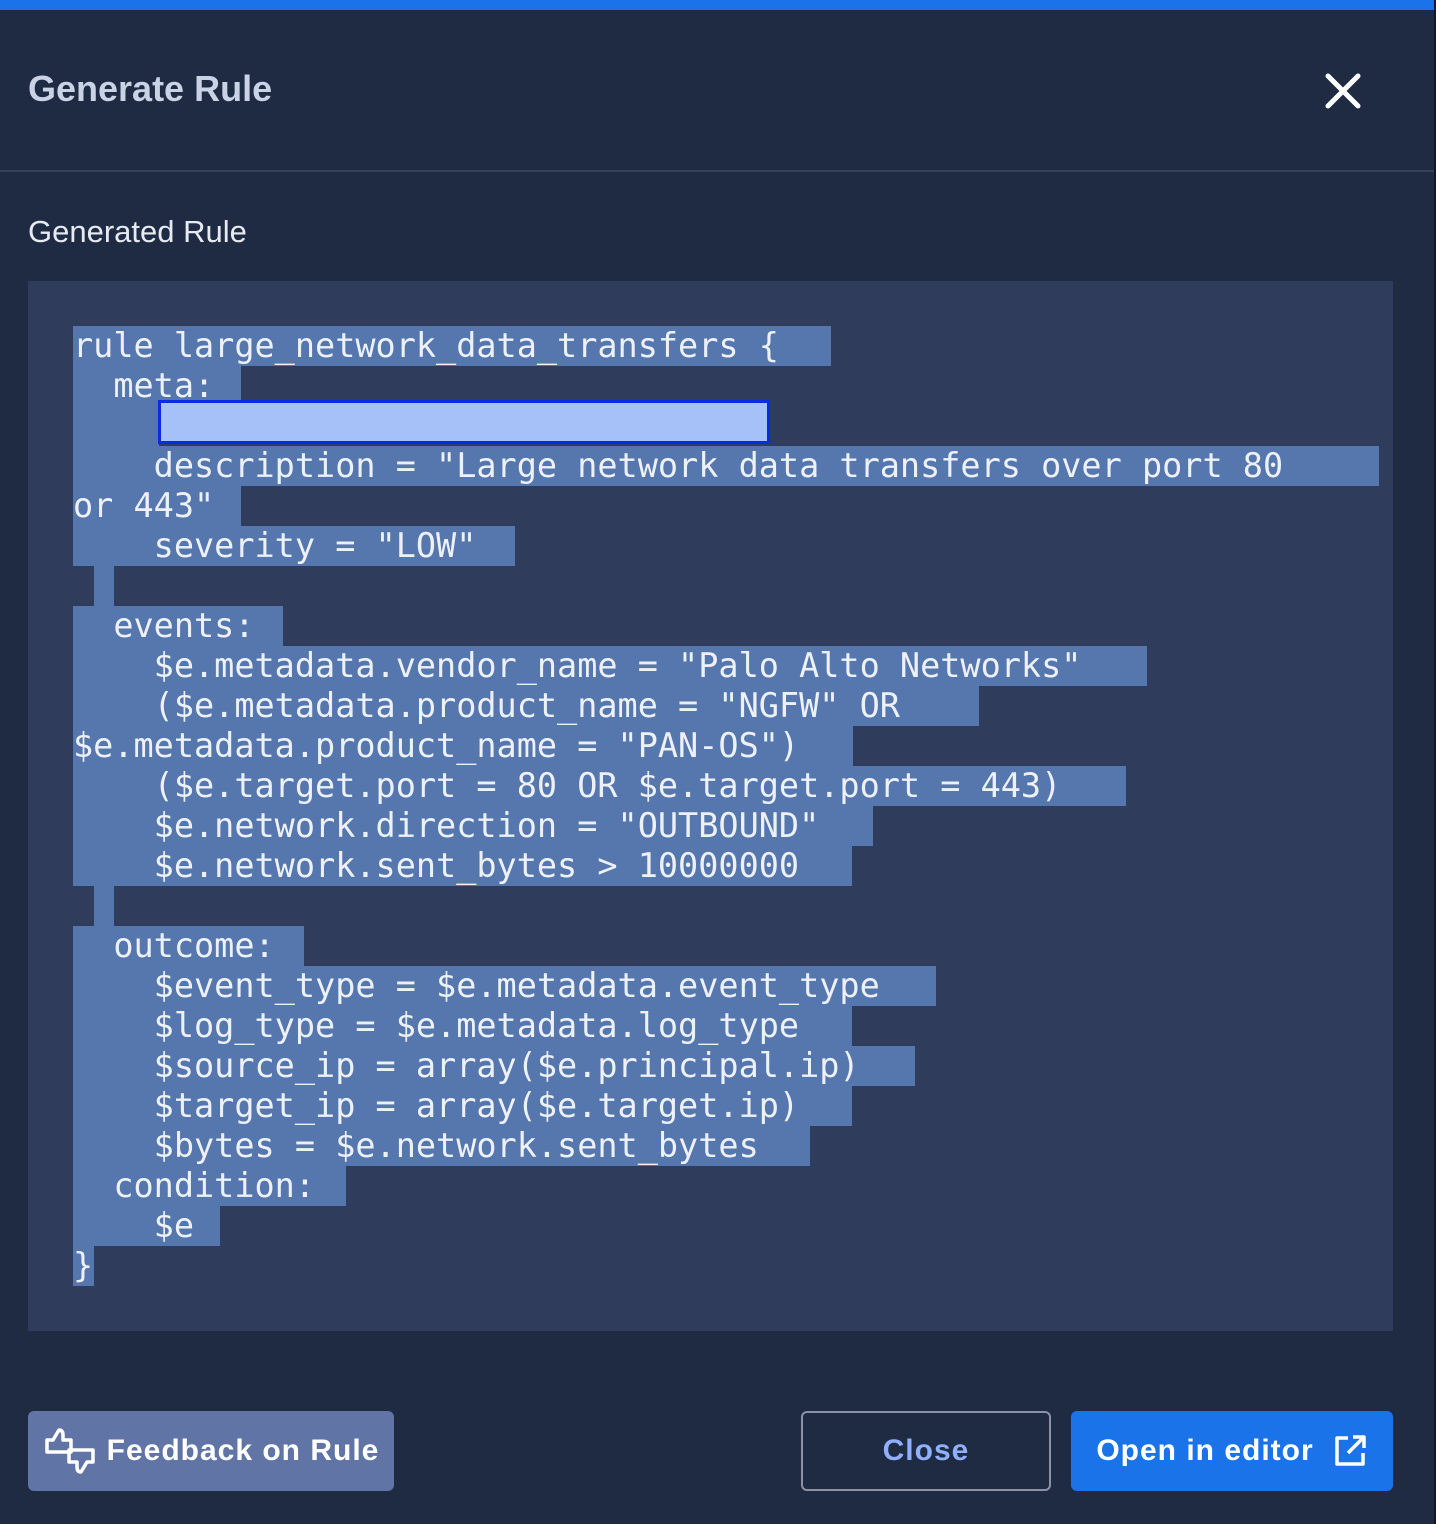  Describe the element at coordinates (275, 545) in the screenshot. I see `code-line: severity = "LOW"` at that location.